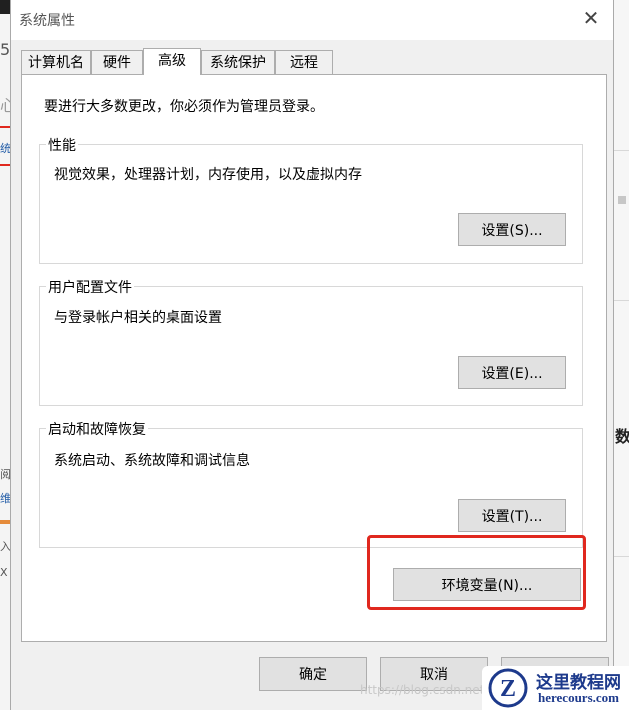 This screenshot has height=710, width=629. Describe the element at coordinates (97, 429) in the screenshot. I see `group-title: 启动和故障恢复` at that location.